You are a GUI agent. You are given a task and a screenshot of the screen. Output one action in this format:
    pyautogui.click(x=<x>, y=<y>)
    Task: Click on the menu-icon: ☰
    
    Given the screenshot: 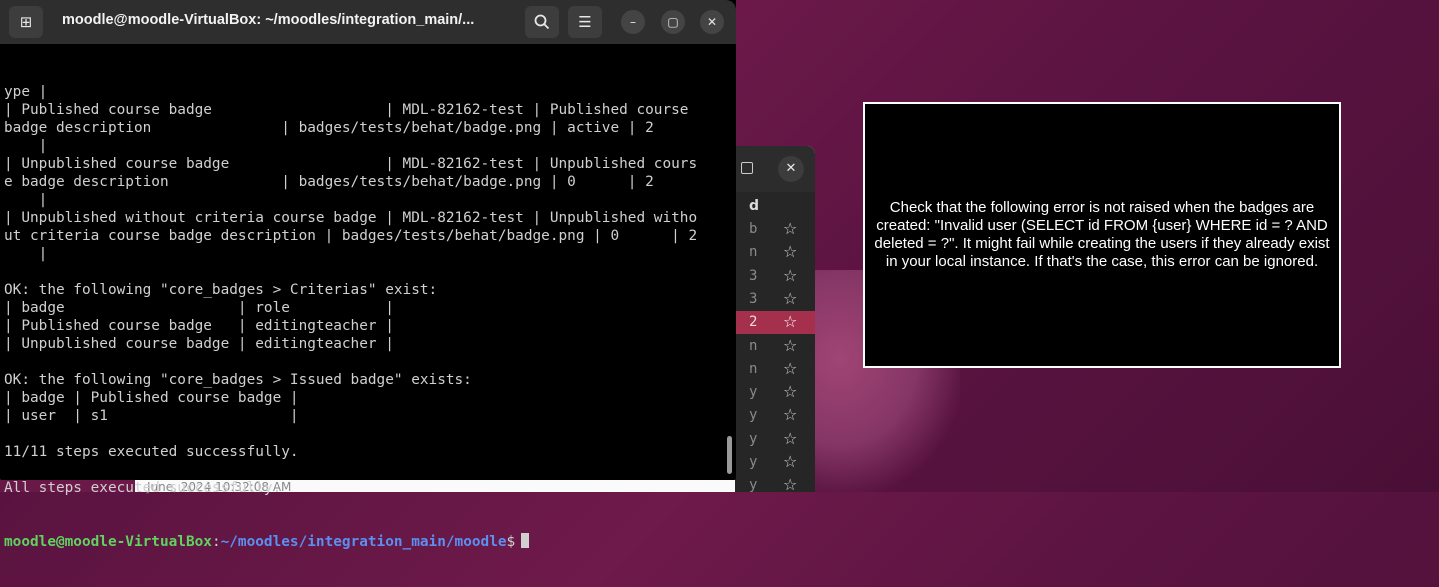 What is the action you would take?
    pyautogui.click(x=585, y=22)
    